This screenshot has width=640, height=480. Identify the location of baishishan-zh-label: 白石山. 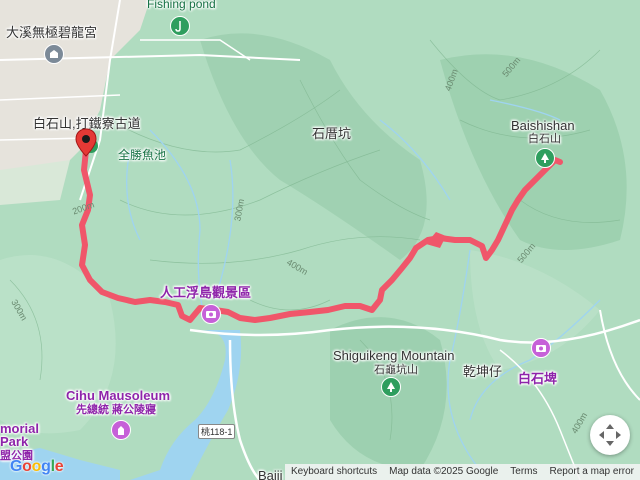
(544, 139).